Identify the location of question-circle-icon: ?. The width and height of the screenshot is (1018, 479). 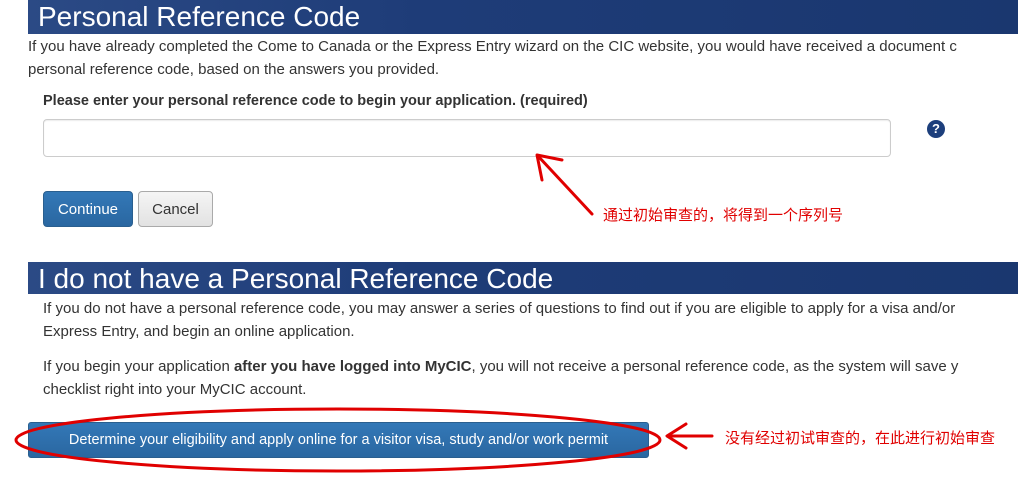
(936, 129).